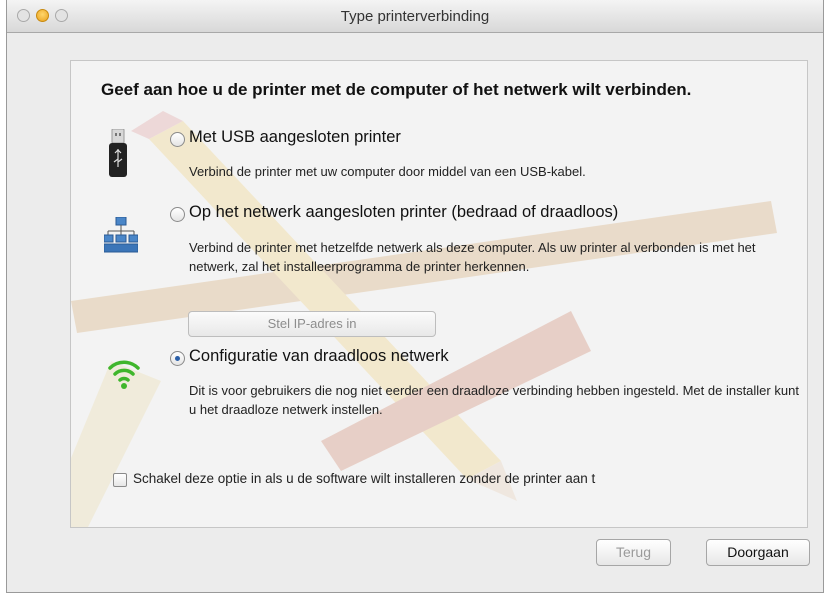 The width and height of the screenshot is (827, 595). I want to click on set-ip-address-button: Stel IP-adres in, so click(312, 324).